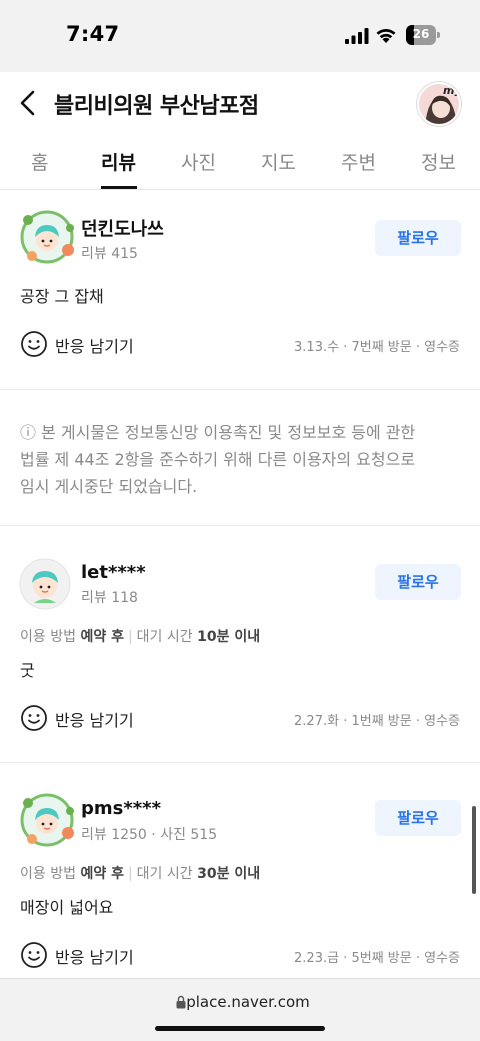 This screenshot has height=1041, width=480. Describe the element at coordinates (439, 104) in the screenshot. I see `my-profile-avatar: my` at that location.